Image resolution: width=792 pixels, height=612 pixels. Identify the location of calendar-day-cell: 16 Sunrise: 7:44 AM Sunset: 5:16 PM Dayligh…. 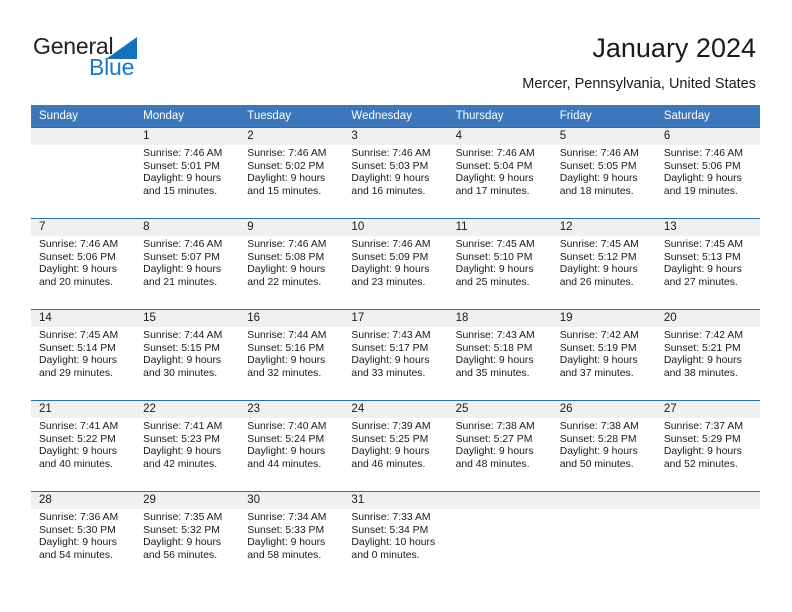
(291, 355).